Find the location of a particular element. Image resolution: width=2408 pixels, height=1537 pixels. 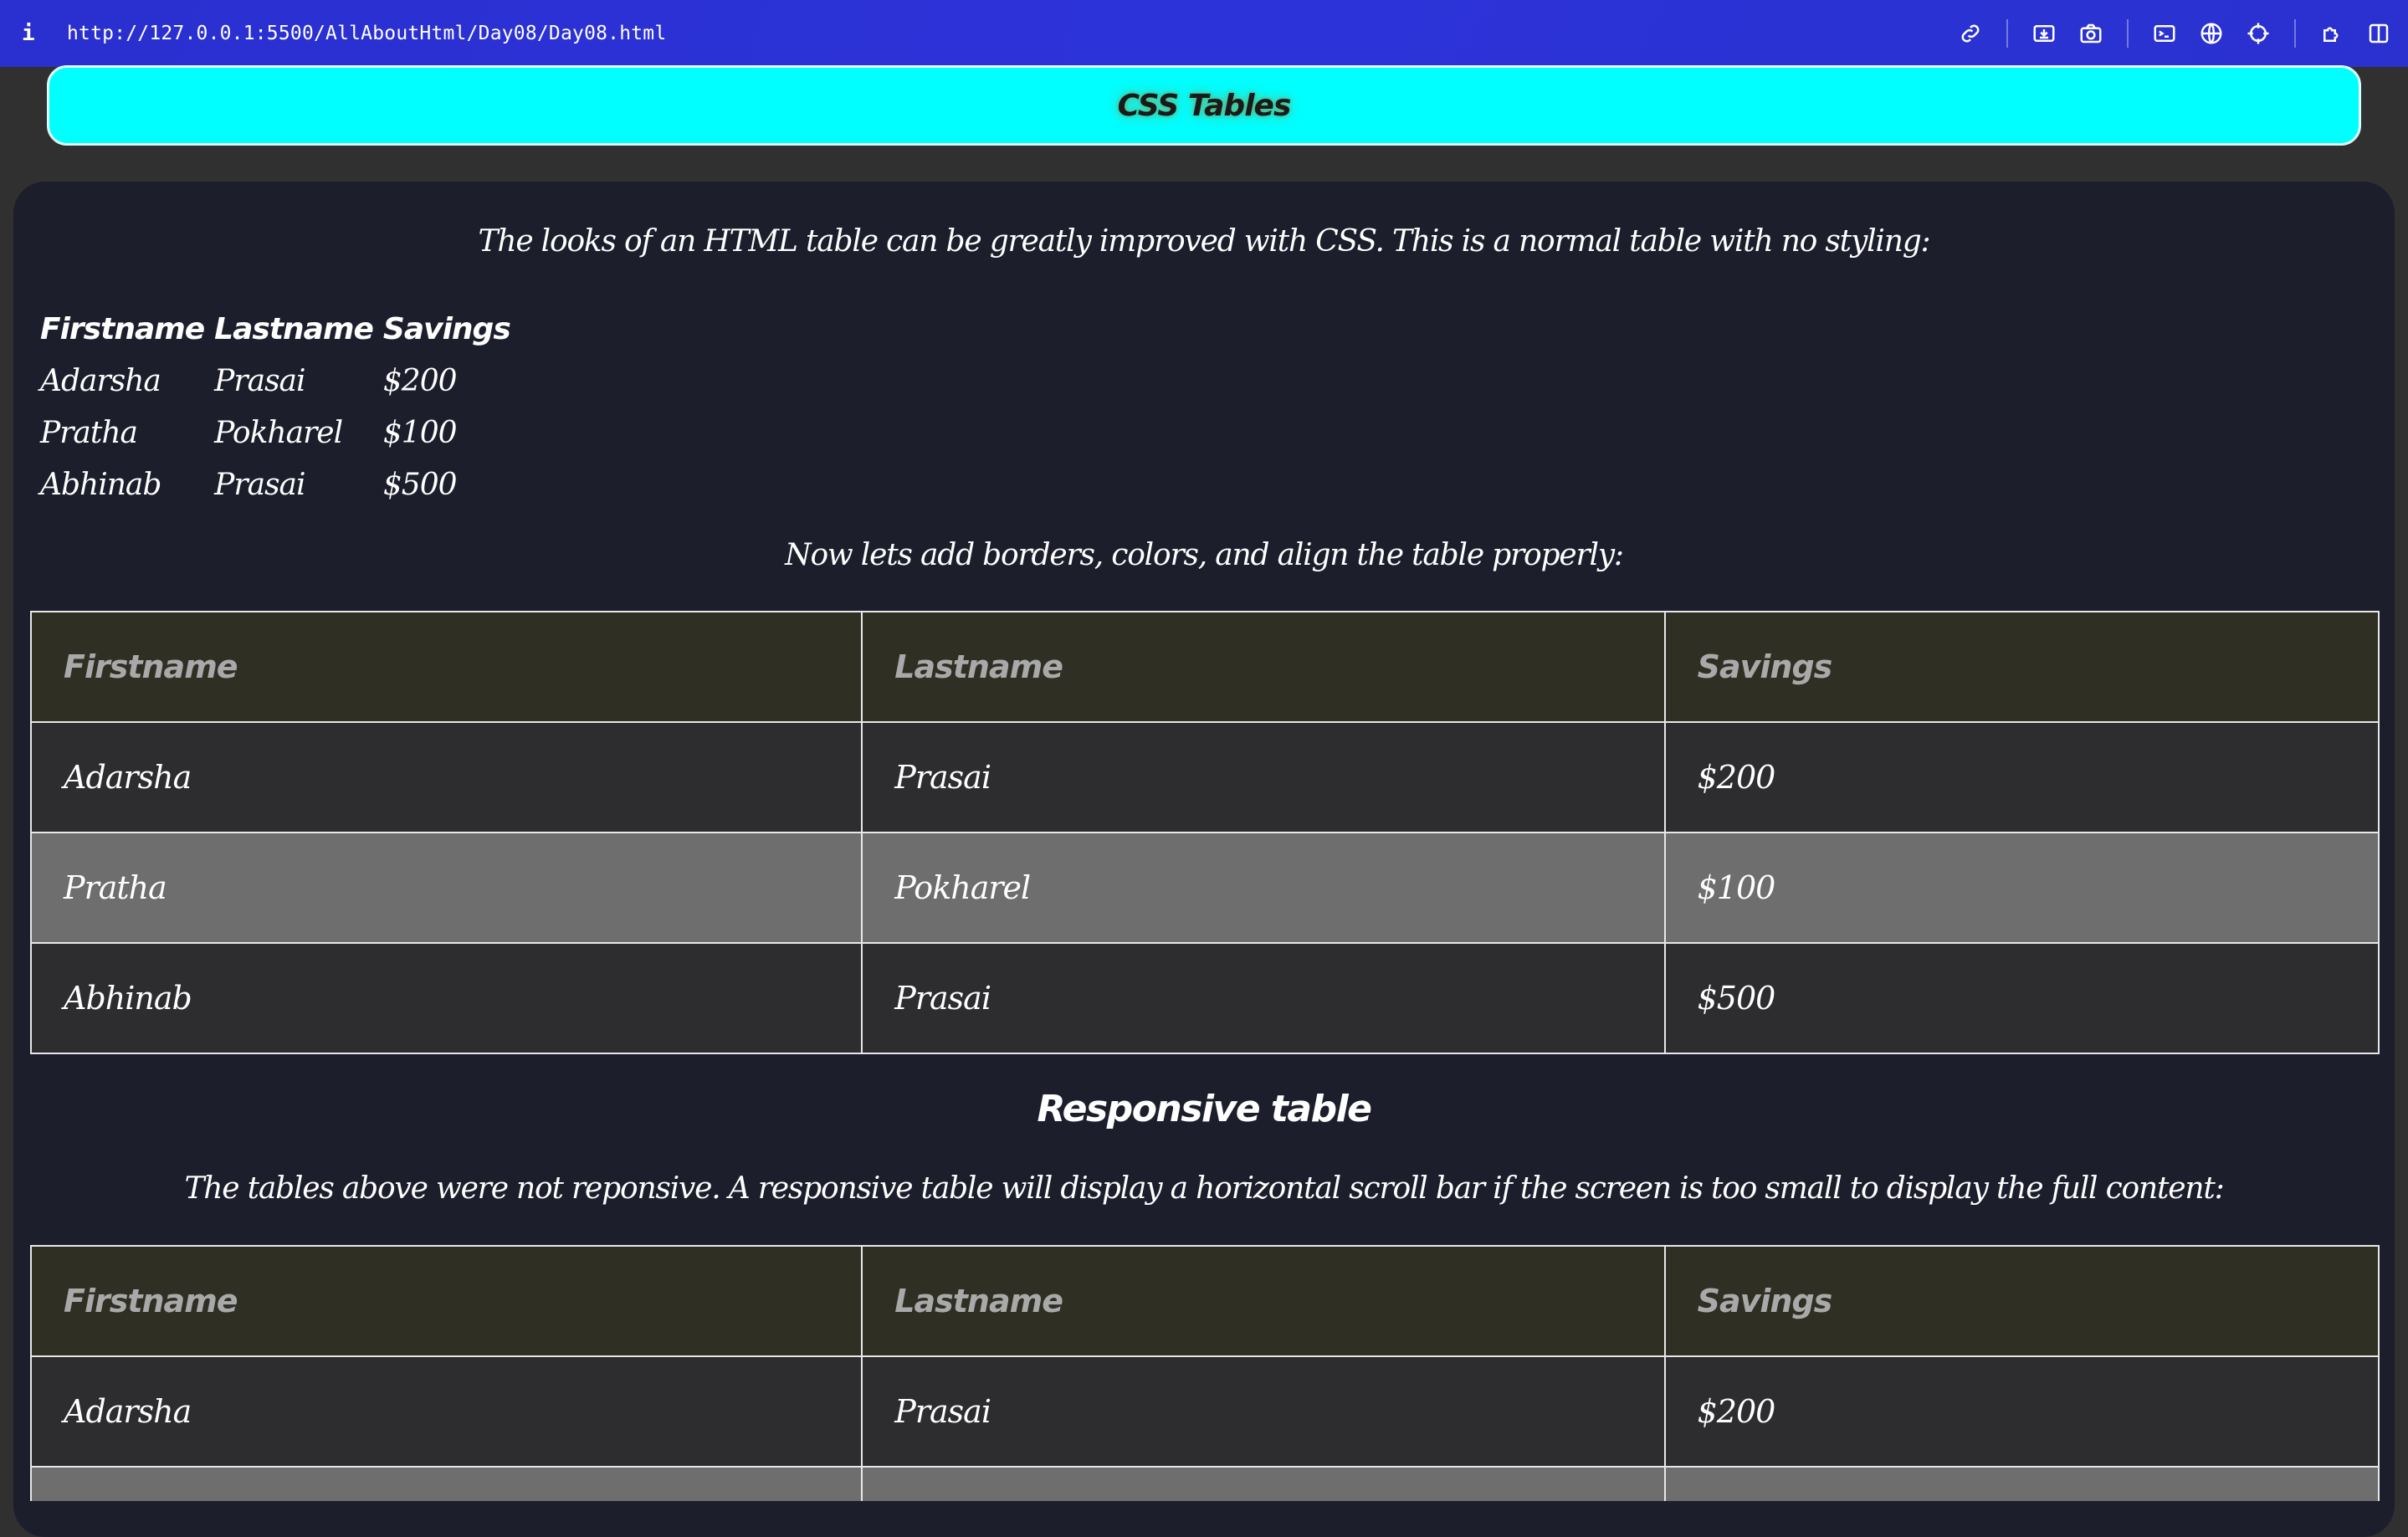

globe-icon is located at coordinates (2211, 33).